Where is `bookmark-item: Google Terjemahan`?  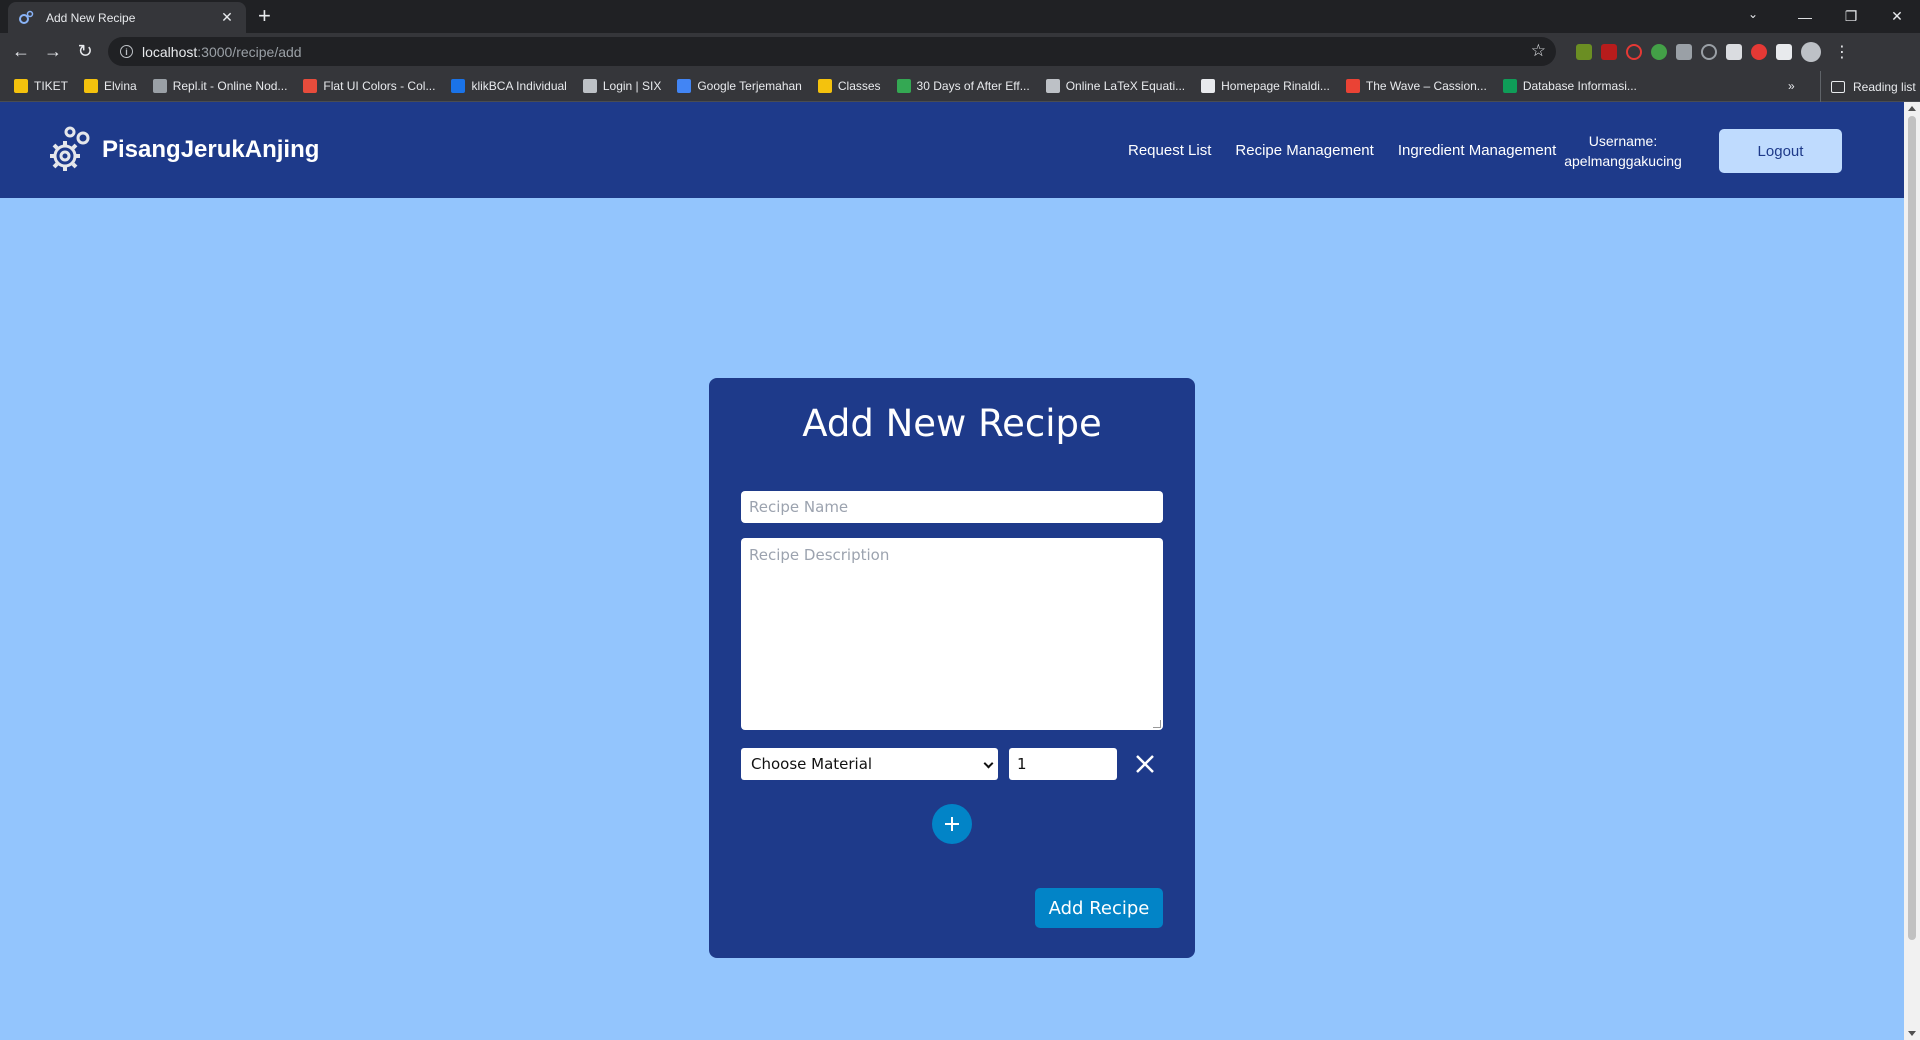
bookmark-item: Google Terjemahan is located at coordinates (739, 86).